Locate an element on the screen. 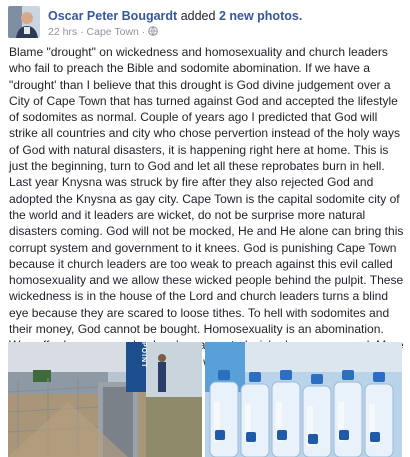 This screenshot has width=410, height=457. post-location-link: Cape Town is located at coordinates (113, 32).